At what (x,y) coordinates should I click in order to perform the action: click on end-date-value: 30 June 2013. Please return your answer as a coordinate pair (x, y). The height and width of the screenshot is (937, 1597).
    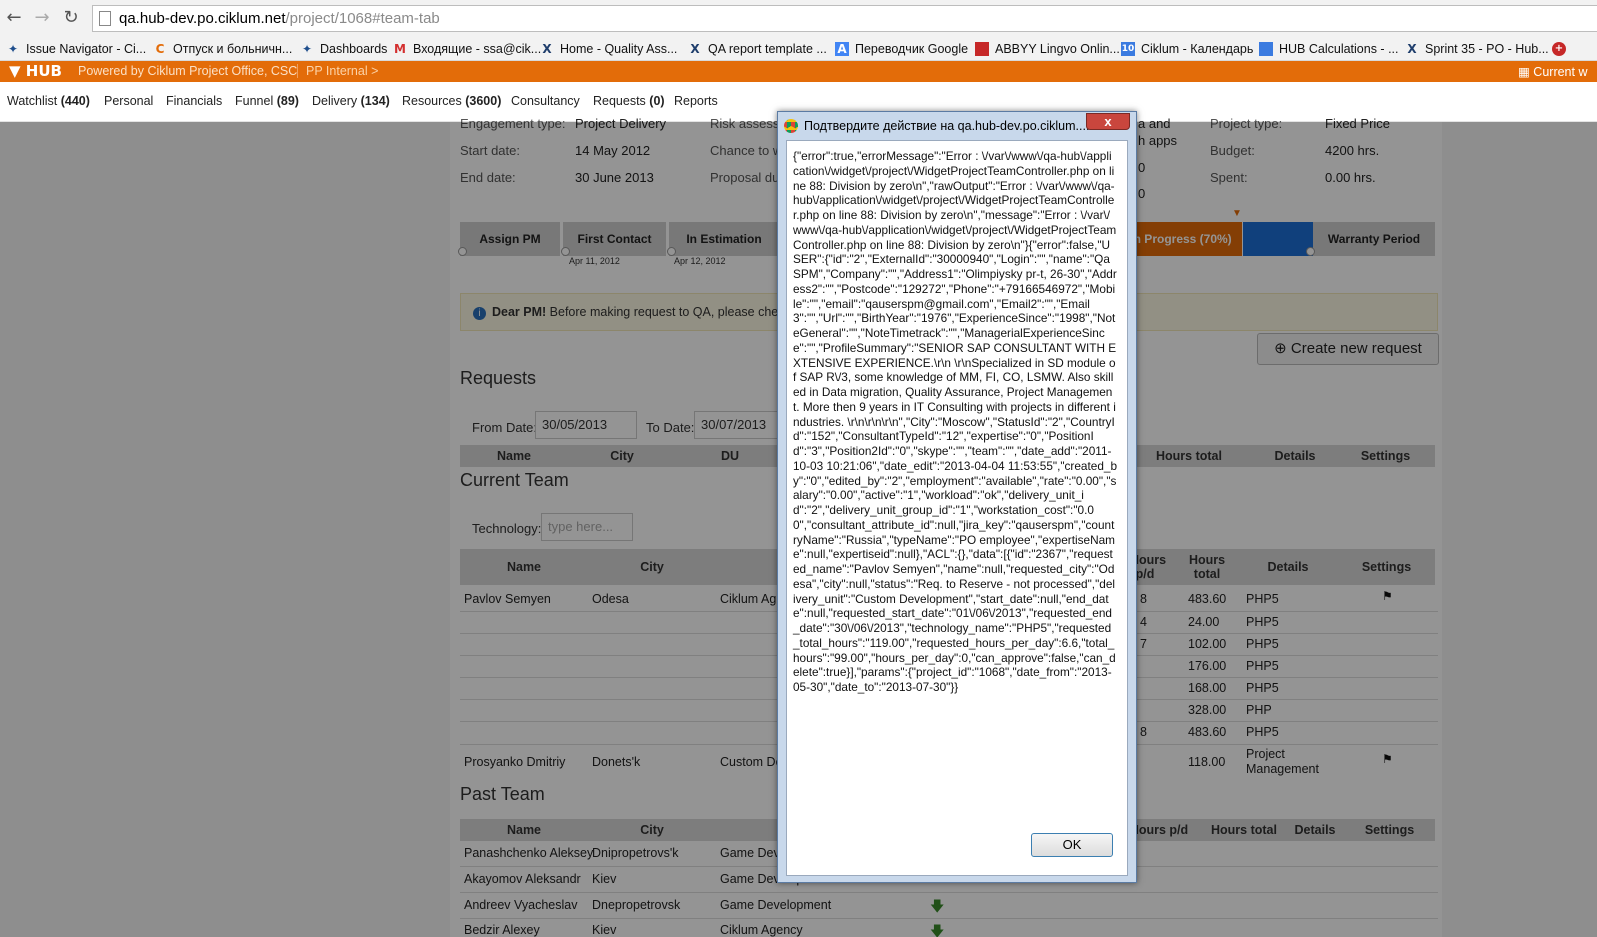
    Looking at the image, I should click on (614, 177).